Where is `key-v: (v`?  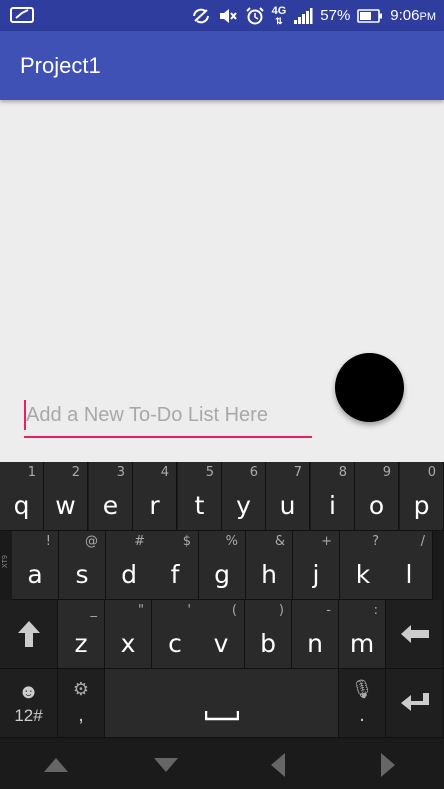
key-v: (v is located at coordinates (221, 634).